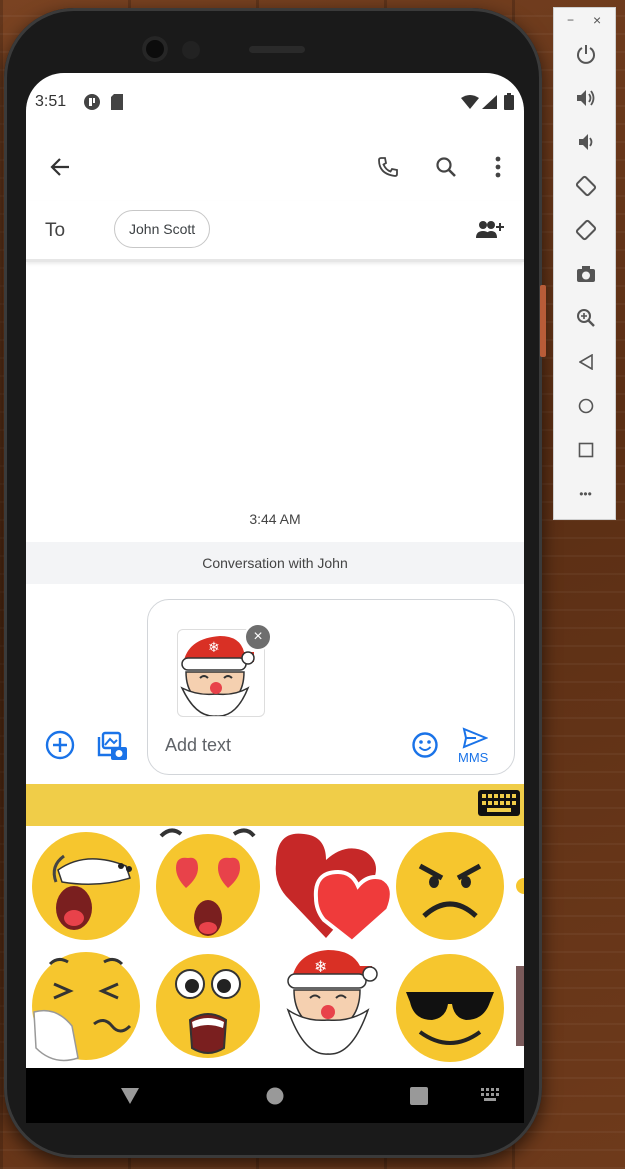 Image resolution: width=625 pixels, height=1169 pixels. I want to click on remove-attachment-button: ×, so click(258, 637).